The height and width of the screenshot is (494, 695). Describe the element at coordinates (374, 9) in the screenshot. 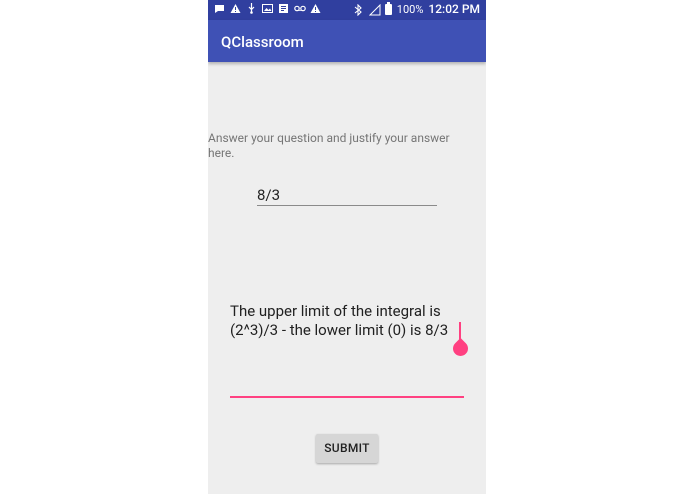

I see `no-signal-icon` at that location.